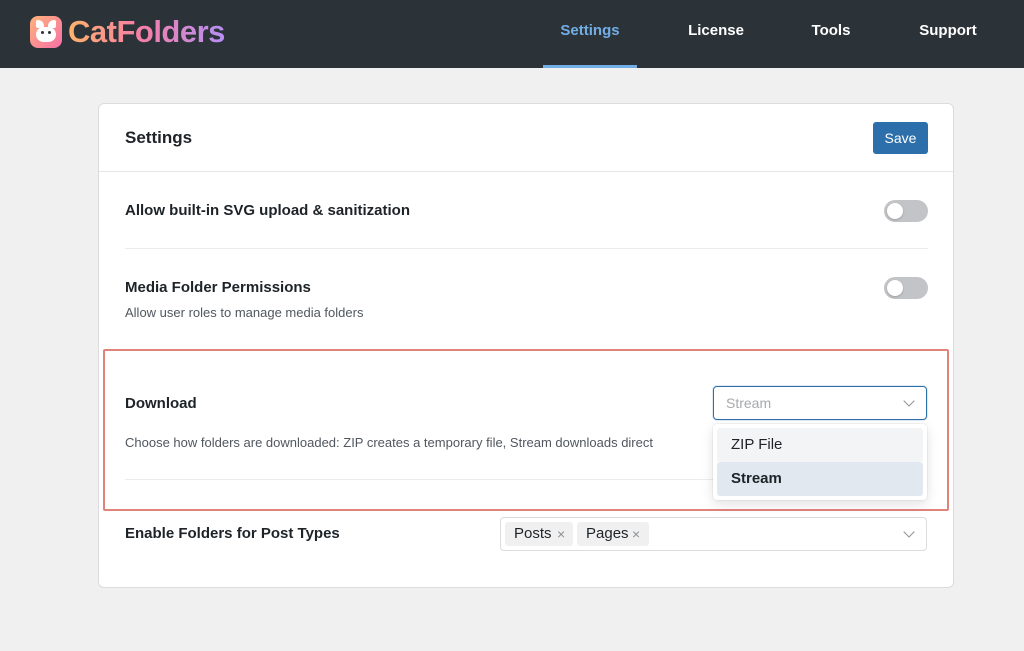  What do you see at coordinates (820, 403) in the screenshot?
I see `download-select: Stream` at bounding box center [820, 403].